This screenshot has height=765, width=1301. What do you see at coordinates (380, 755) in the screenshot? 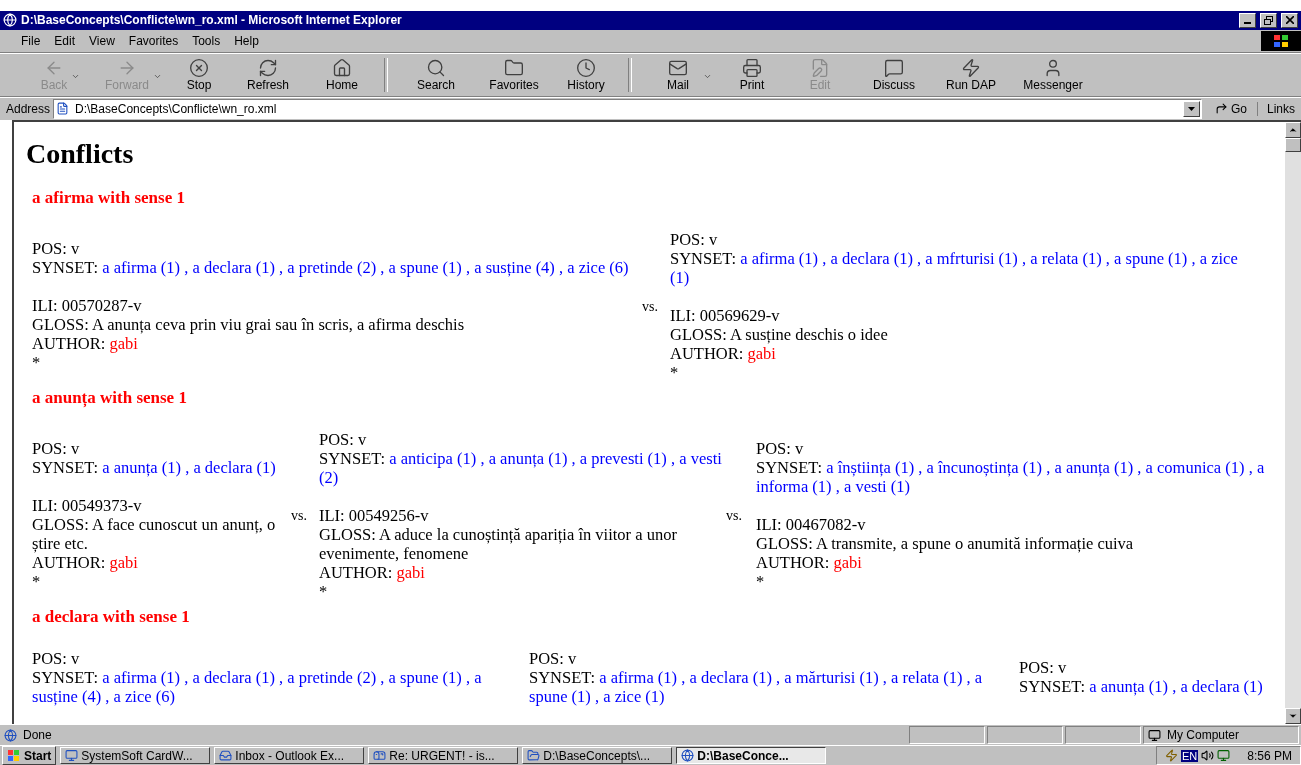
I see `mailbox-icon` at bounding box center [380, 755].